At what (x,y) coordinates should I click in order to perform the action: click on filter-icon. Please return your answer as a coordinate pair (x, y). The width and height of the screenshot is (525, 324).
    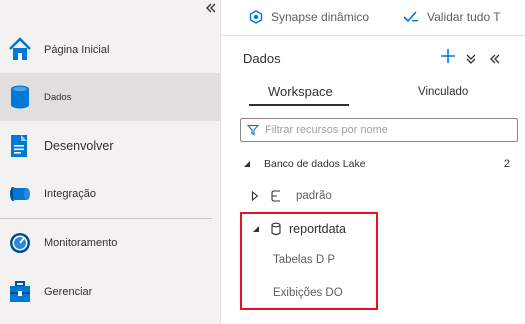
    Looking at the image, I should click on (253, 130).